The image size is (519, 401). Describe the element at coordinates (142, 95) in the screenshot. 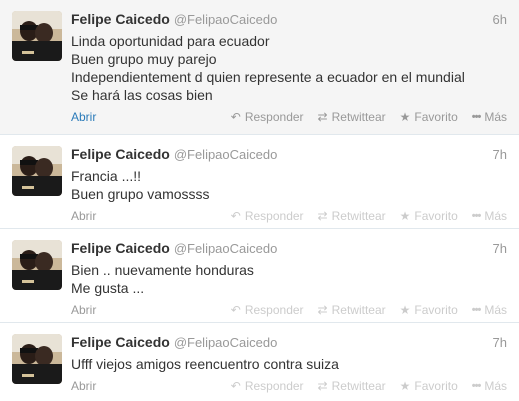

I see `tweet-text-line: Se hará las cosas bien` at that location.